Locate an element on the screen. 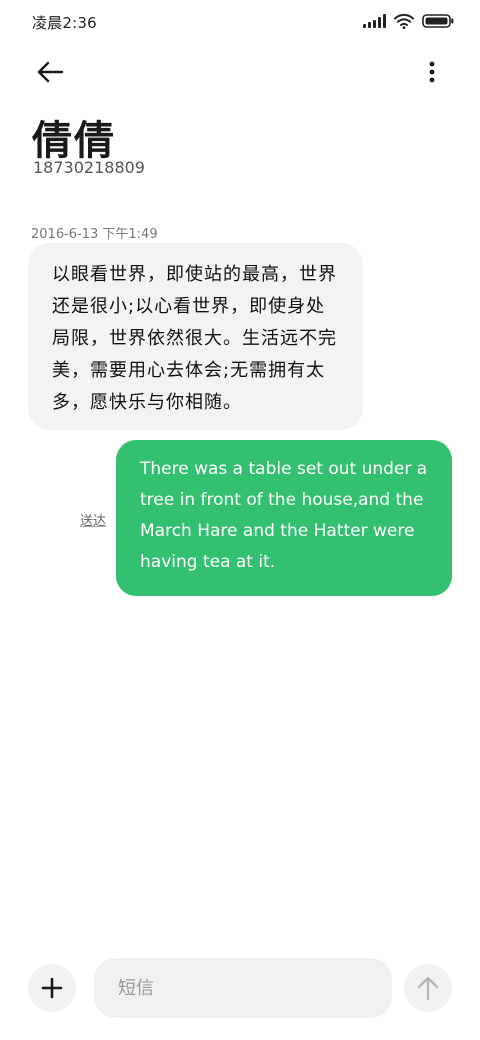 This screenshot has height=1040, width=480. wifi-icon is located at coordinates (404, 21).